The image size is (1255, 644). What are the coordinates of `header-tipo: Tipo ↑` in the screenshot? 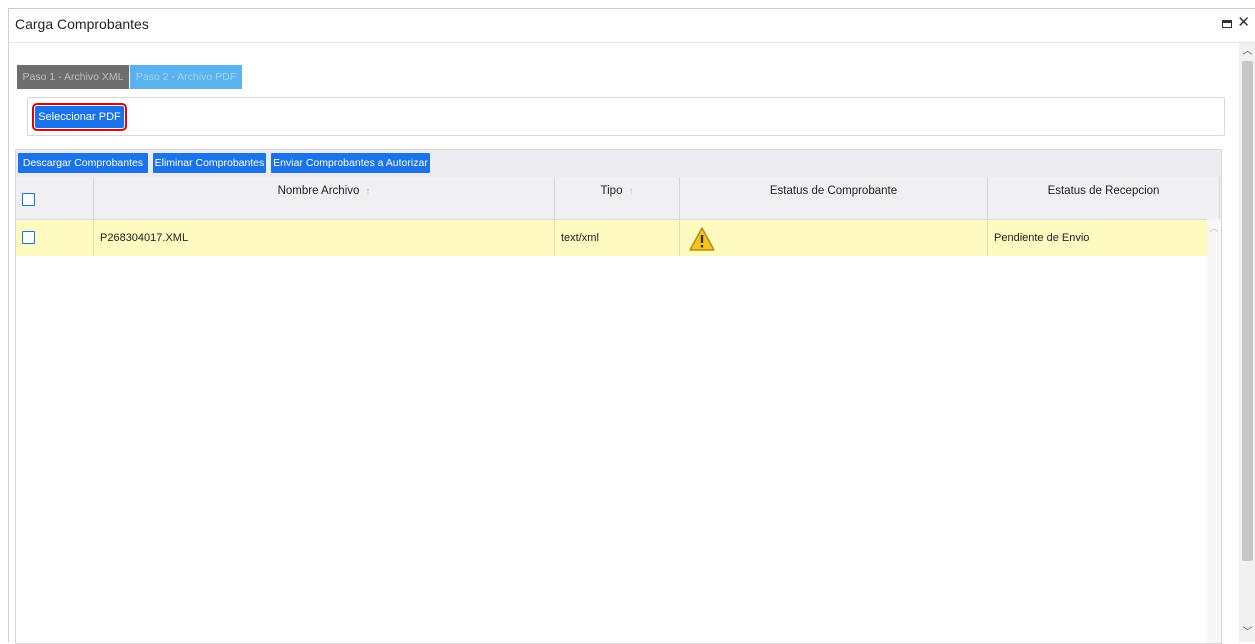 It's located at (617, 198).